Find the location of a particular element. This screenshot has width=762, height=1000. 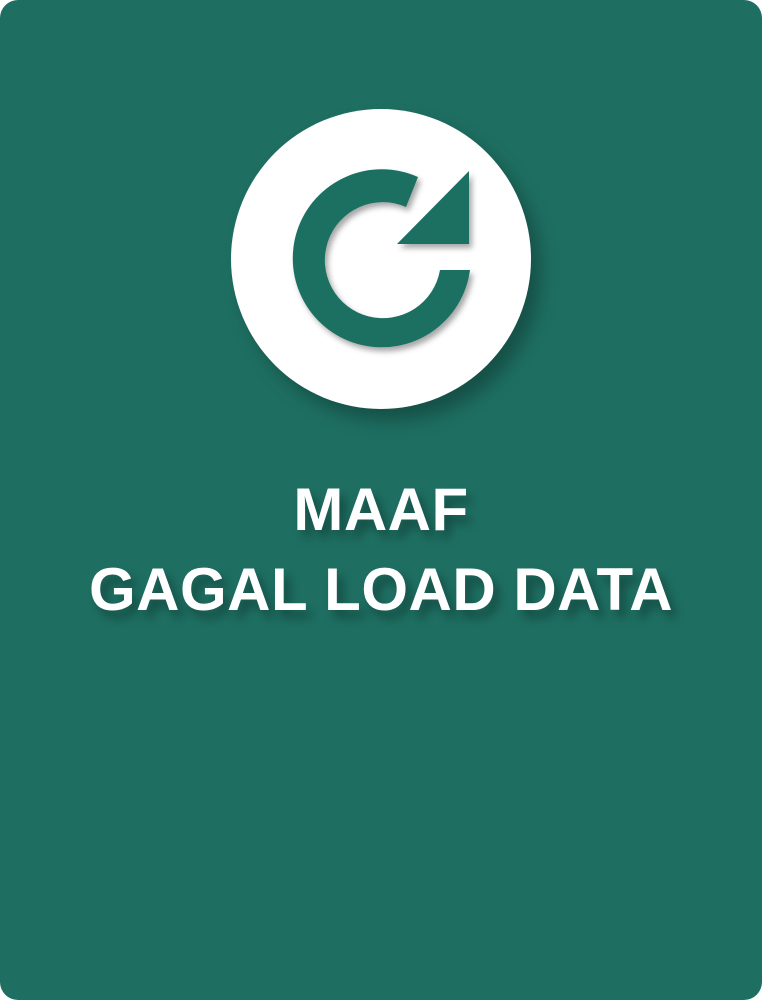

error-title: MAAF is located at coordinates (381, 509).